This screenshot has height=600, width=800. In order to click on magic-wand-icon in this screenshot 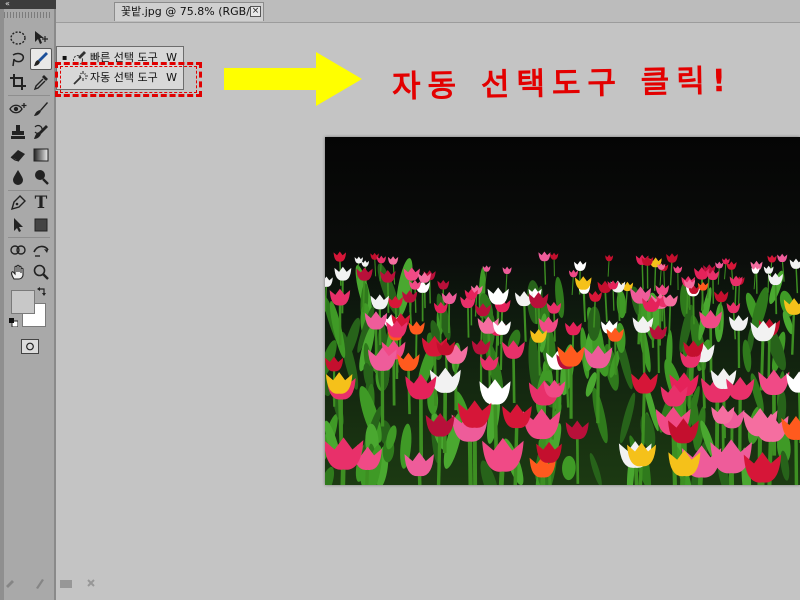, I will do `click(80, 78)`.